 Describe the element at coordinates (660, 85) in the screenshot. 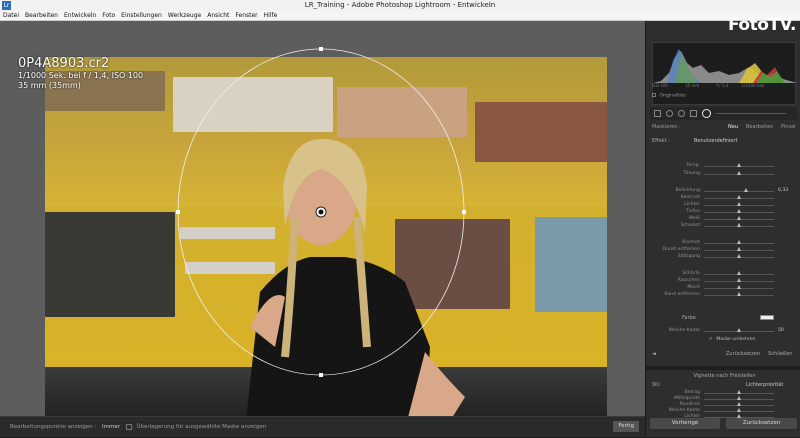

I see `histogram-iso: ISO 100` at that location.